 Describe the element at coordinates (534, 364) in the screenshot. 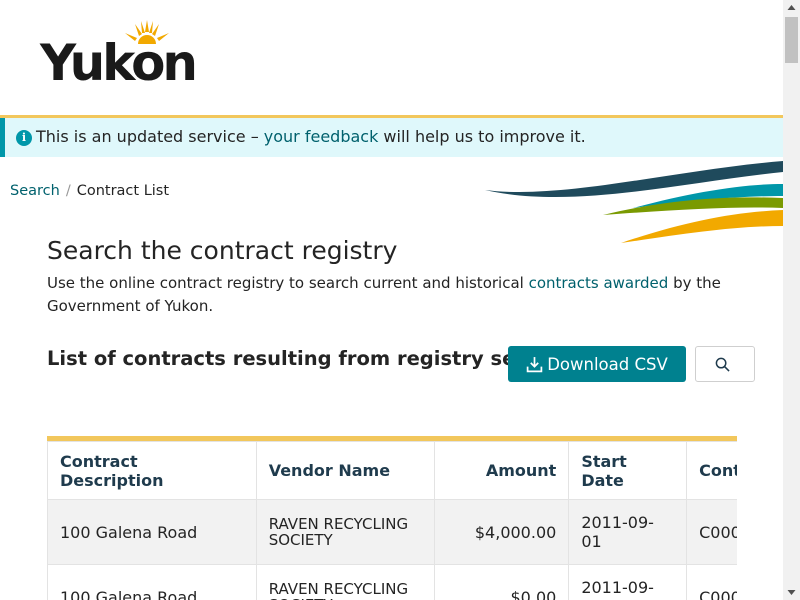

I see `download-icon` at that location.